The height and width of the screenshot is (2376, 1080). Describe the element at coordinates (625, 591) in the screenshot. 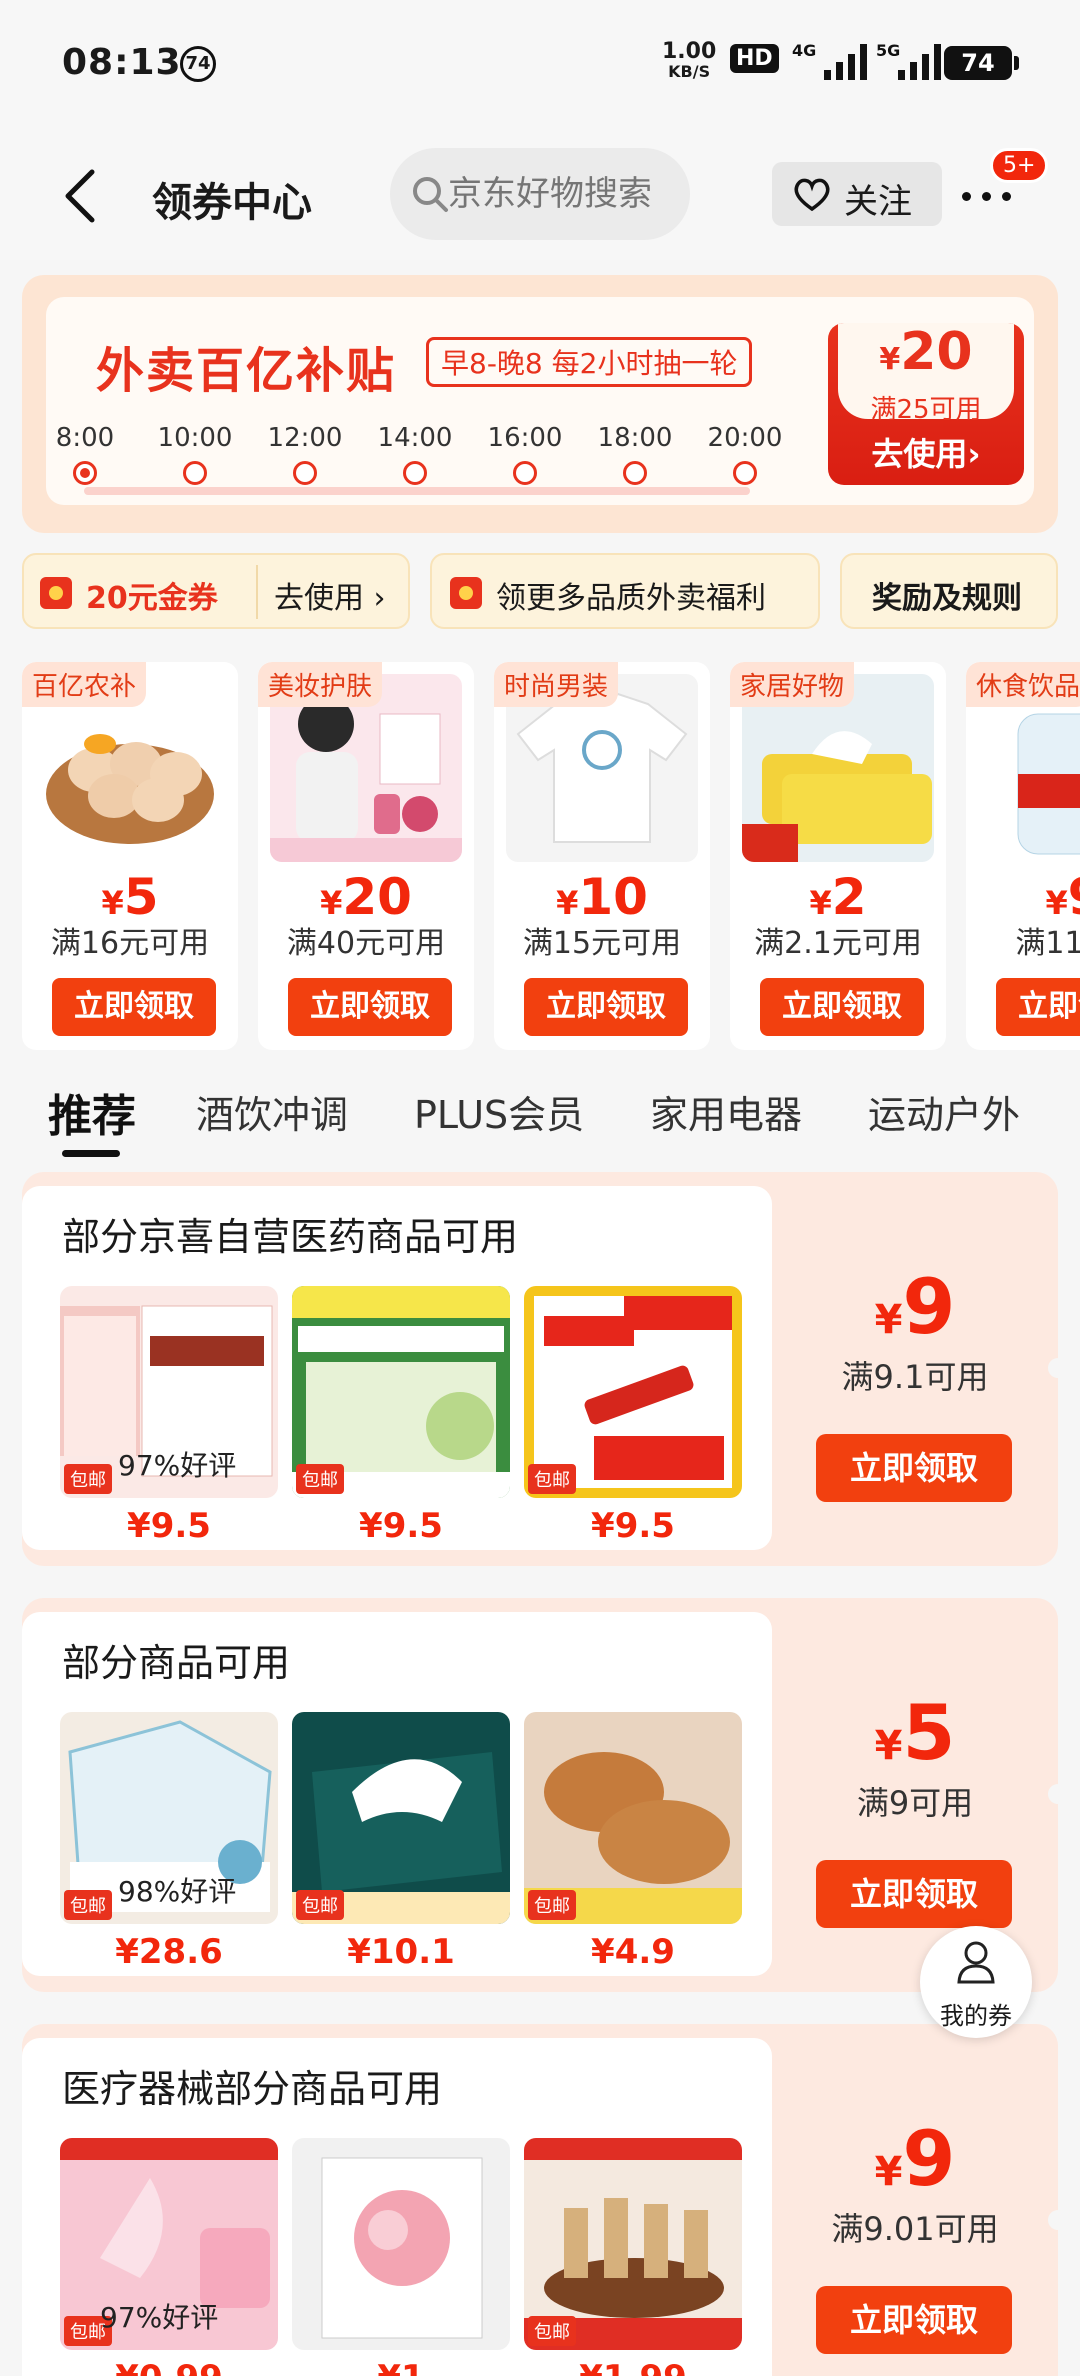

I see `more-benefits-chip: 领更多品质外卖福利` at that location.